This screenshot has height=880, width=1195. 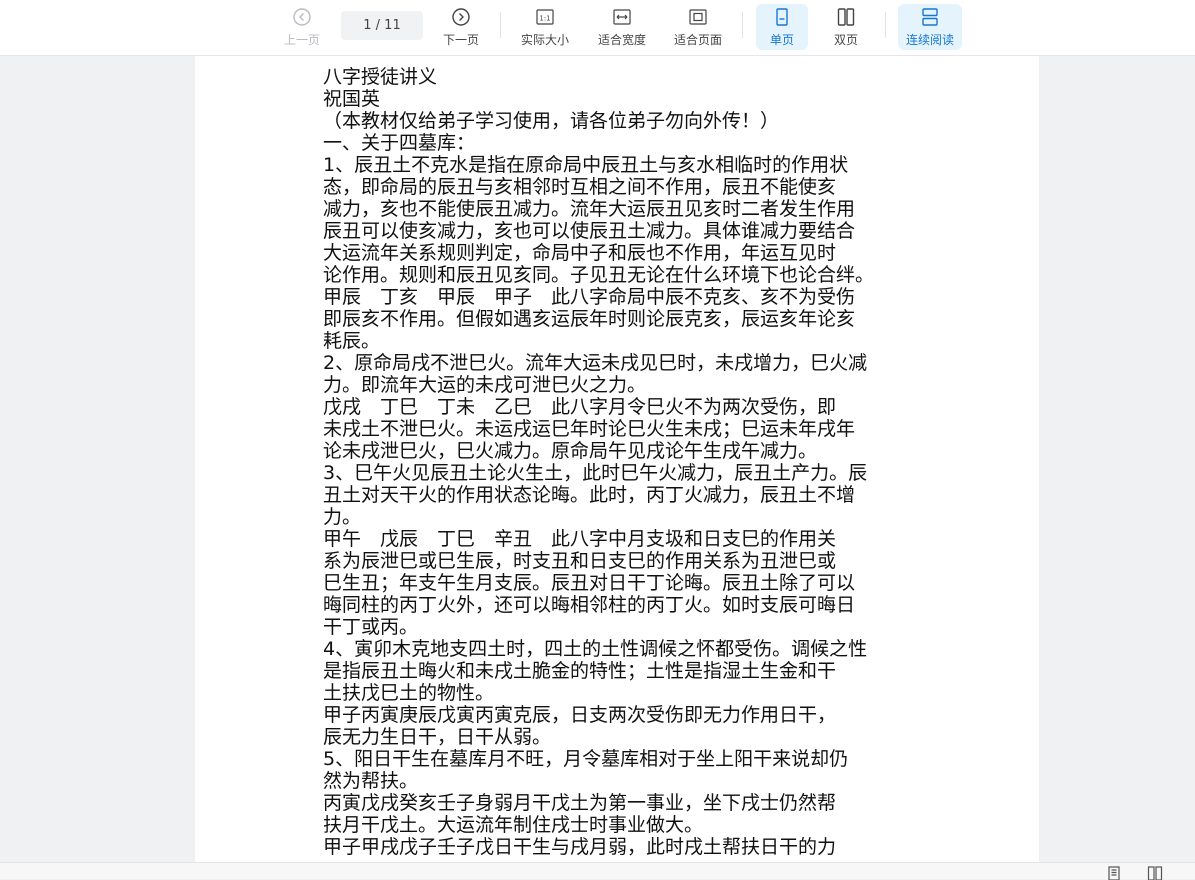 What do you see at coordinates (782, 27) in the screenshot?
I see `single-page-button: 单页` at bounding box center [782, 27].